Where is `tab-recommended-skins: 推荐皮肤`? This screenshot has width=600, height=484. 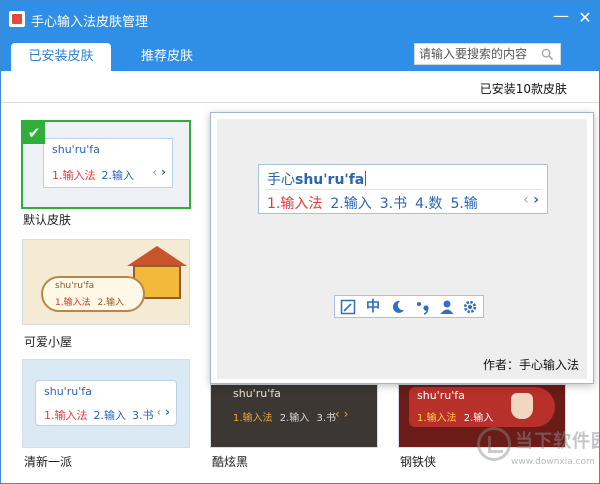
tab-recommended-skins: 推荐皮肤 is located at coordinates (167, 57).